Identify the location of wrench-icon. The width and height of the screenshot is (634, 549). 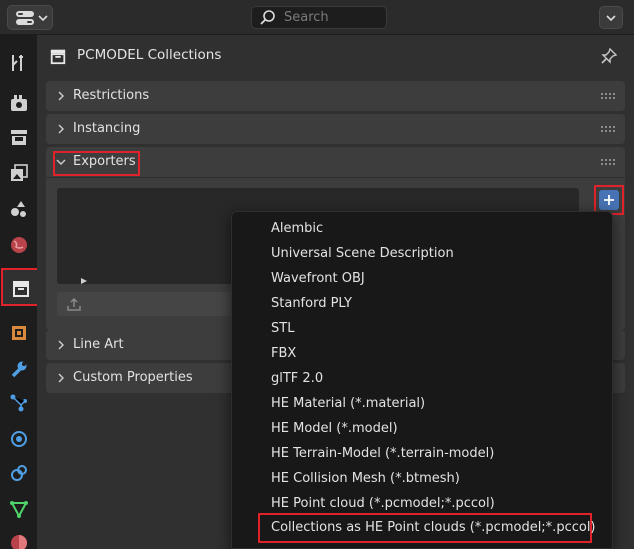
(19, 369).